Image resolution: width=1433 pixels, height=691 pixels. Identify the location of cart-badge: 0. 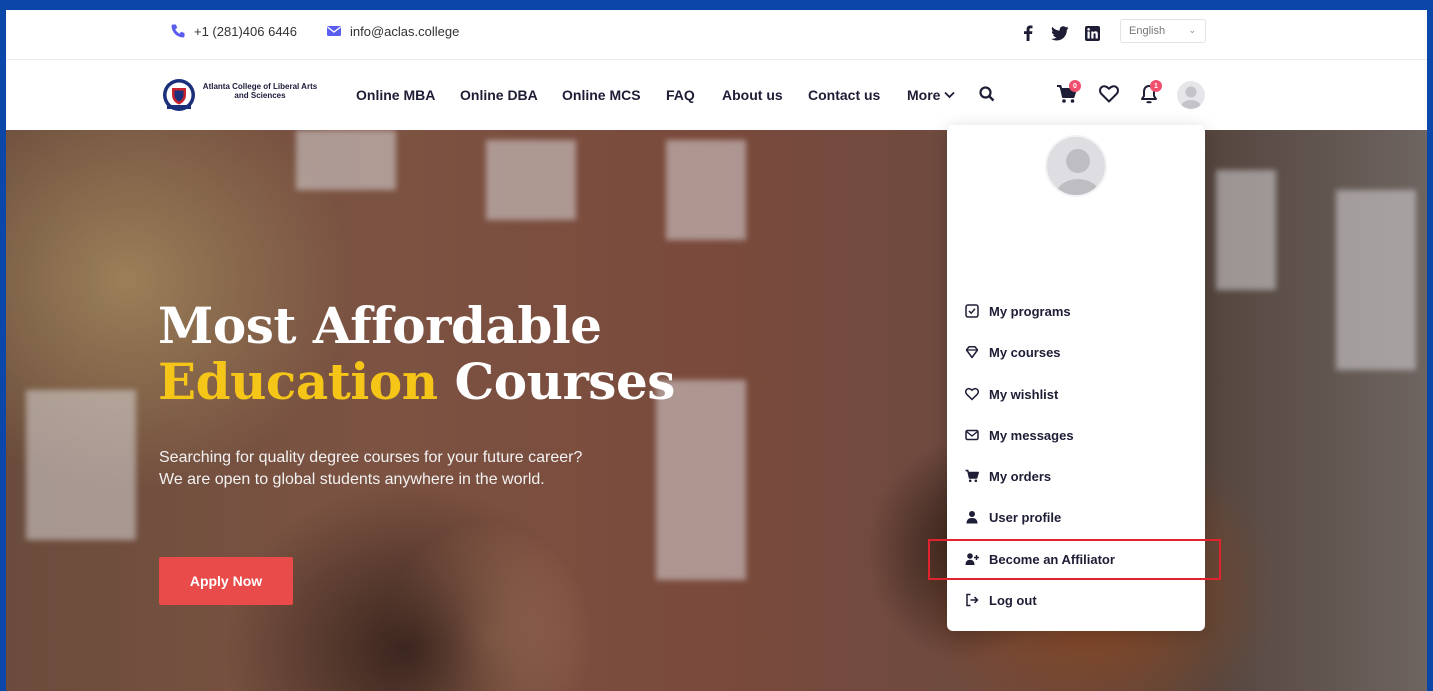
(1075, 86).